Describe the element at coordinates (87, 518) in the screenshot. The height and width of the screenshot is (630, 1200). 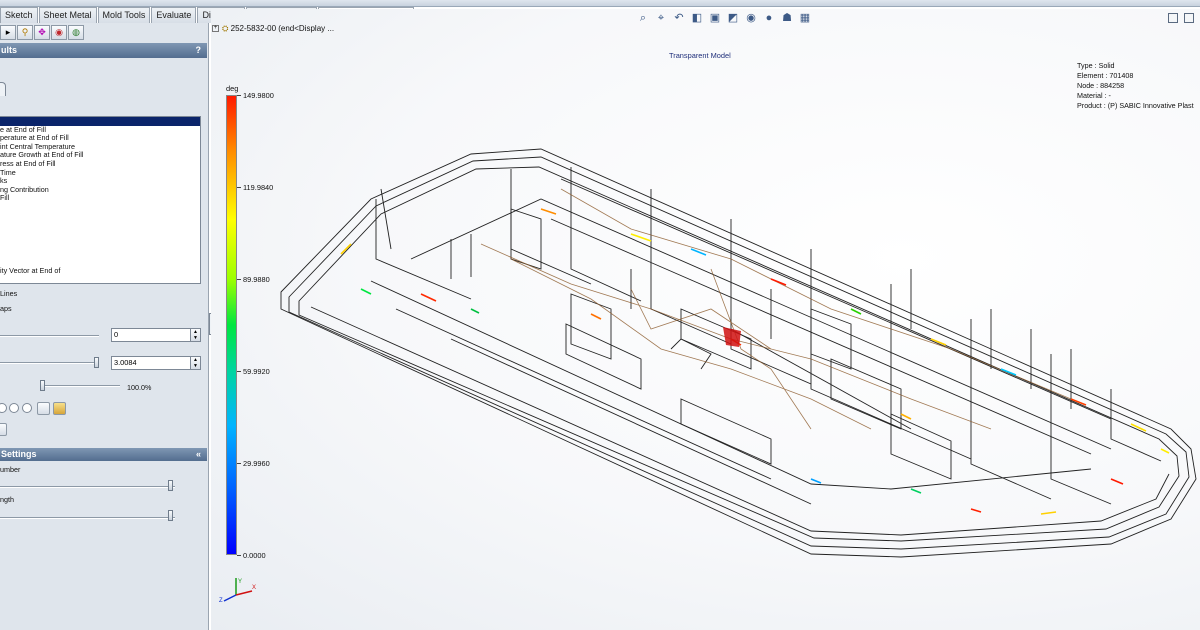
I see `length-slider-track` at that location.